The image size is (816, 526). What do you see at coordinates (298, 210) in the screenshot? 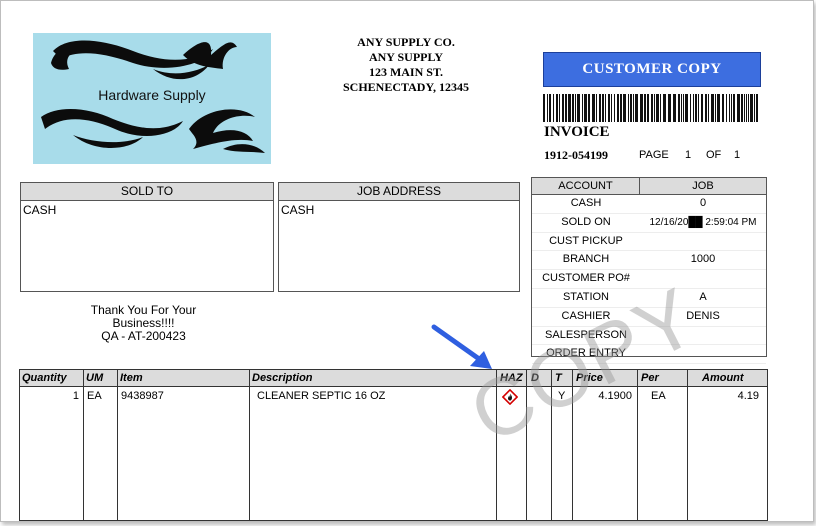
I see `job-address-value: CASH` at bounding box center [298, 210].